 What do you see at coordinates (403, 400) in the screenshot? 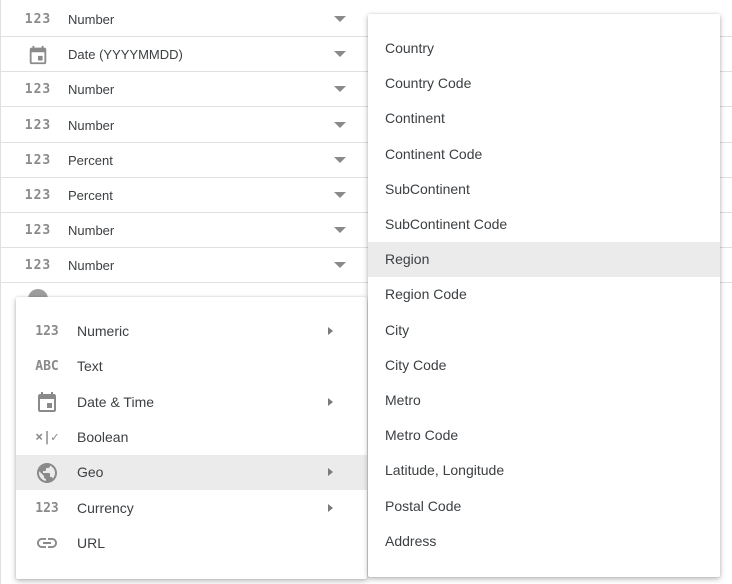
I see `geo-menu-label: Metro` at bounding box center [403, 400].